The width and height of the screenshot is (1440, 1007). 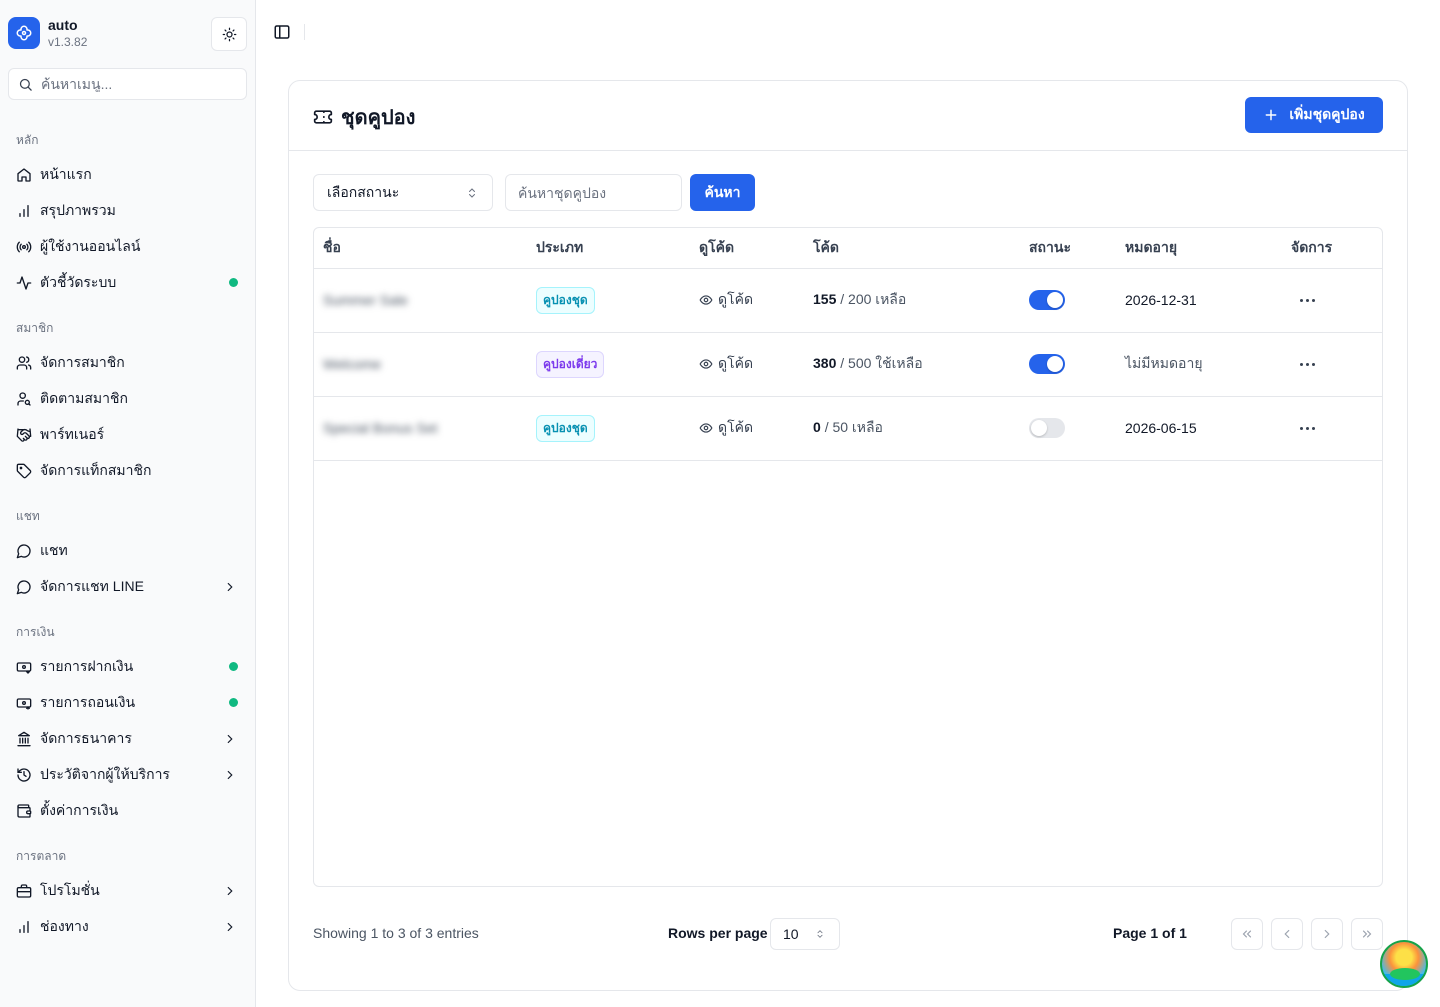 I want to click on sidebar-item-partner: พาร์ทเนอร์, so click(x=128, y=435).